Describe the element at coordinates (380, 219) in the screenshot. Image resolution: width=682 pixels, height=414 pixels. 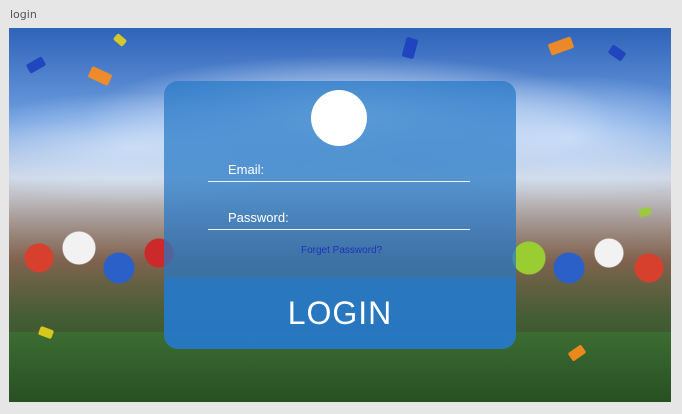
I see `password-input` at that location.